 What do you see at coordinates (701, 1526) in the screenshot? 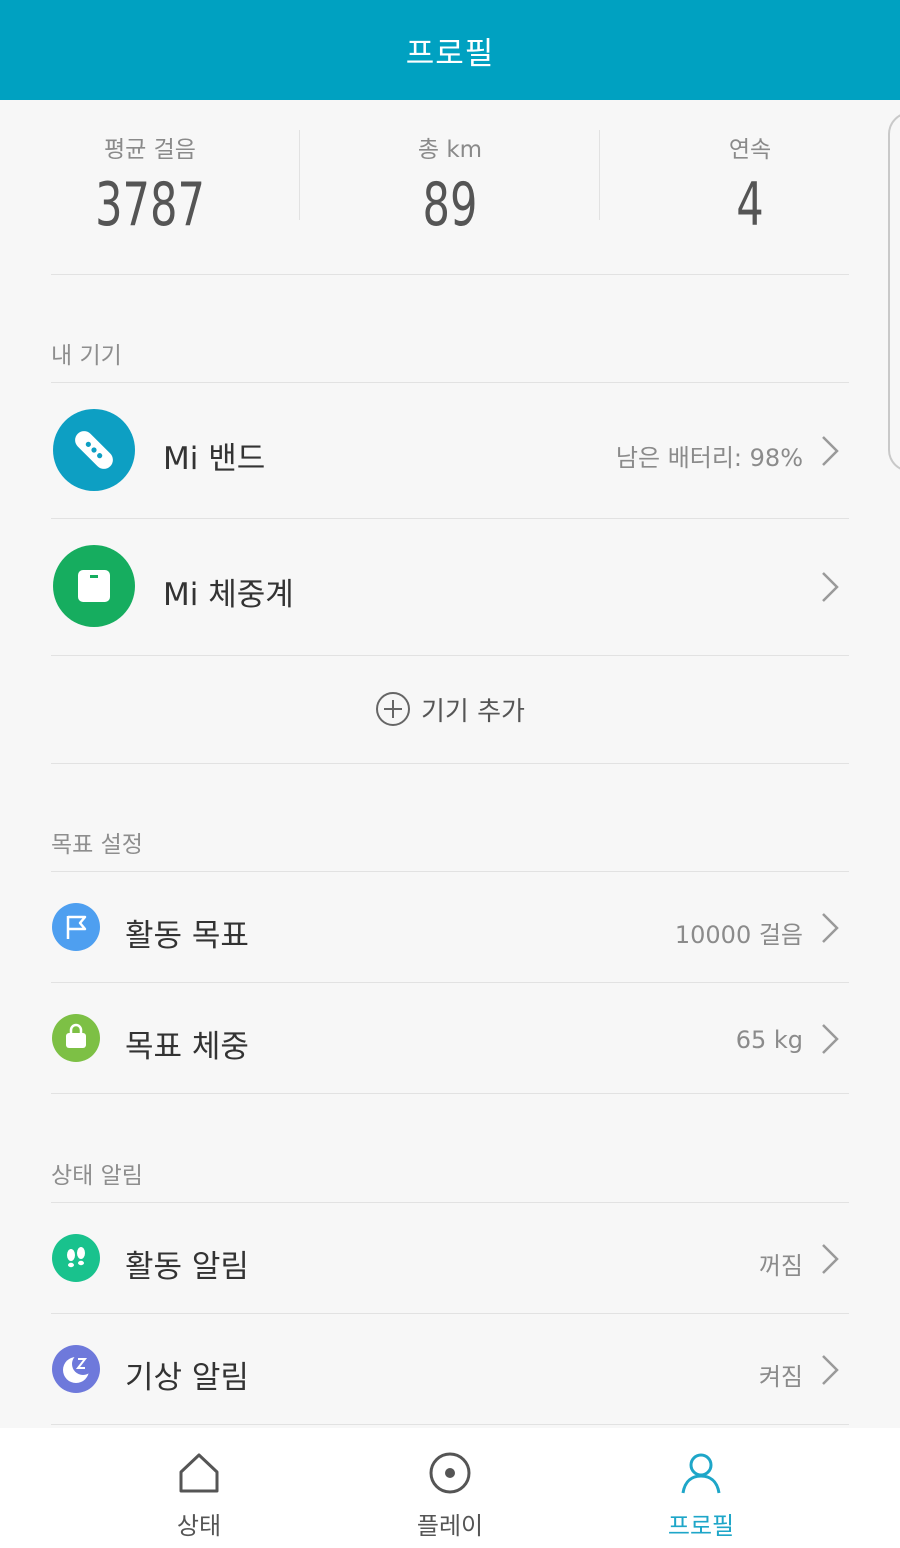
I see `tab-label: 프로필` at bounding box center [701, 1526].